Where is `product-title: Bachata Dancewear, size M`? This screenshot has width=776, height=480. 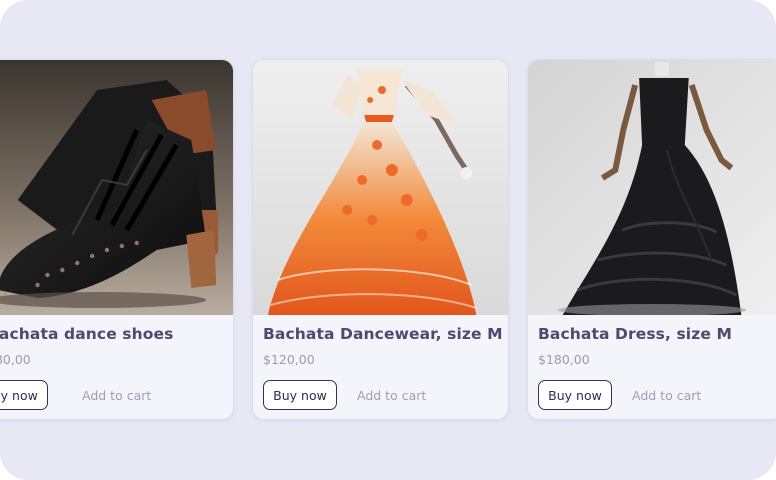 product-title: Bachata Dancewear, size M is located at coordinates (383, 334).